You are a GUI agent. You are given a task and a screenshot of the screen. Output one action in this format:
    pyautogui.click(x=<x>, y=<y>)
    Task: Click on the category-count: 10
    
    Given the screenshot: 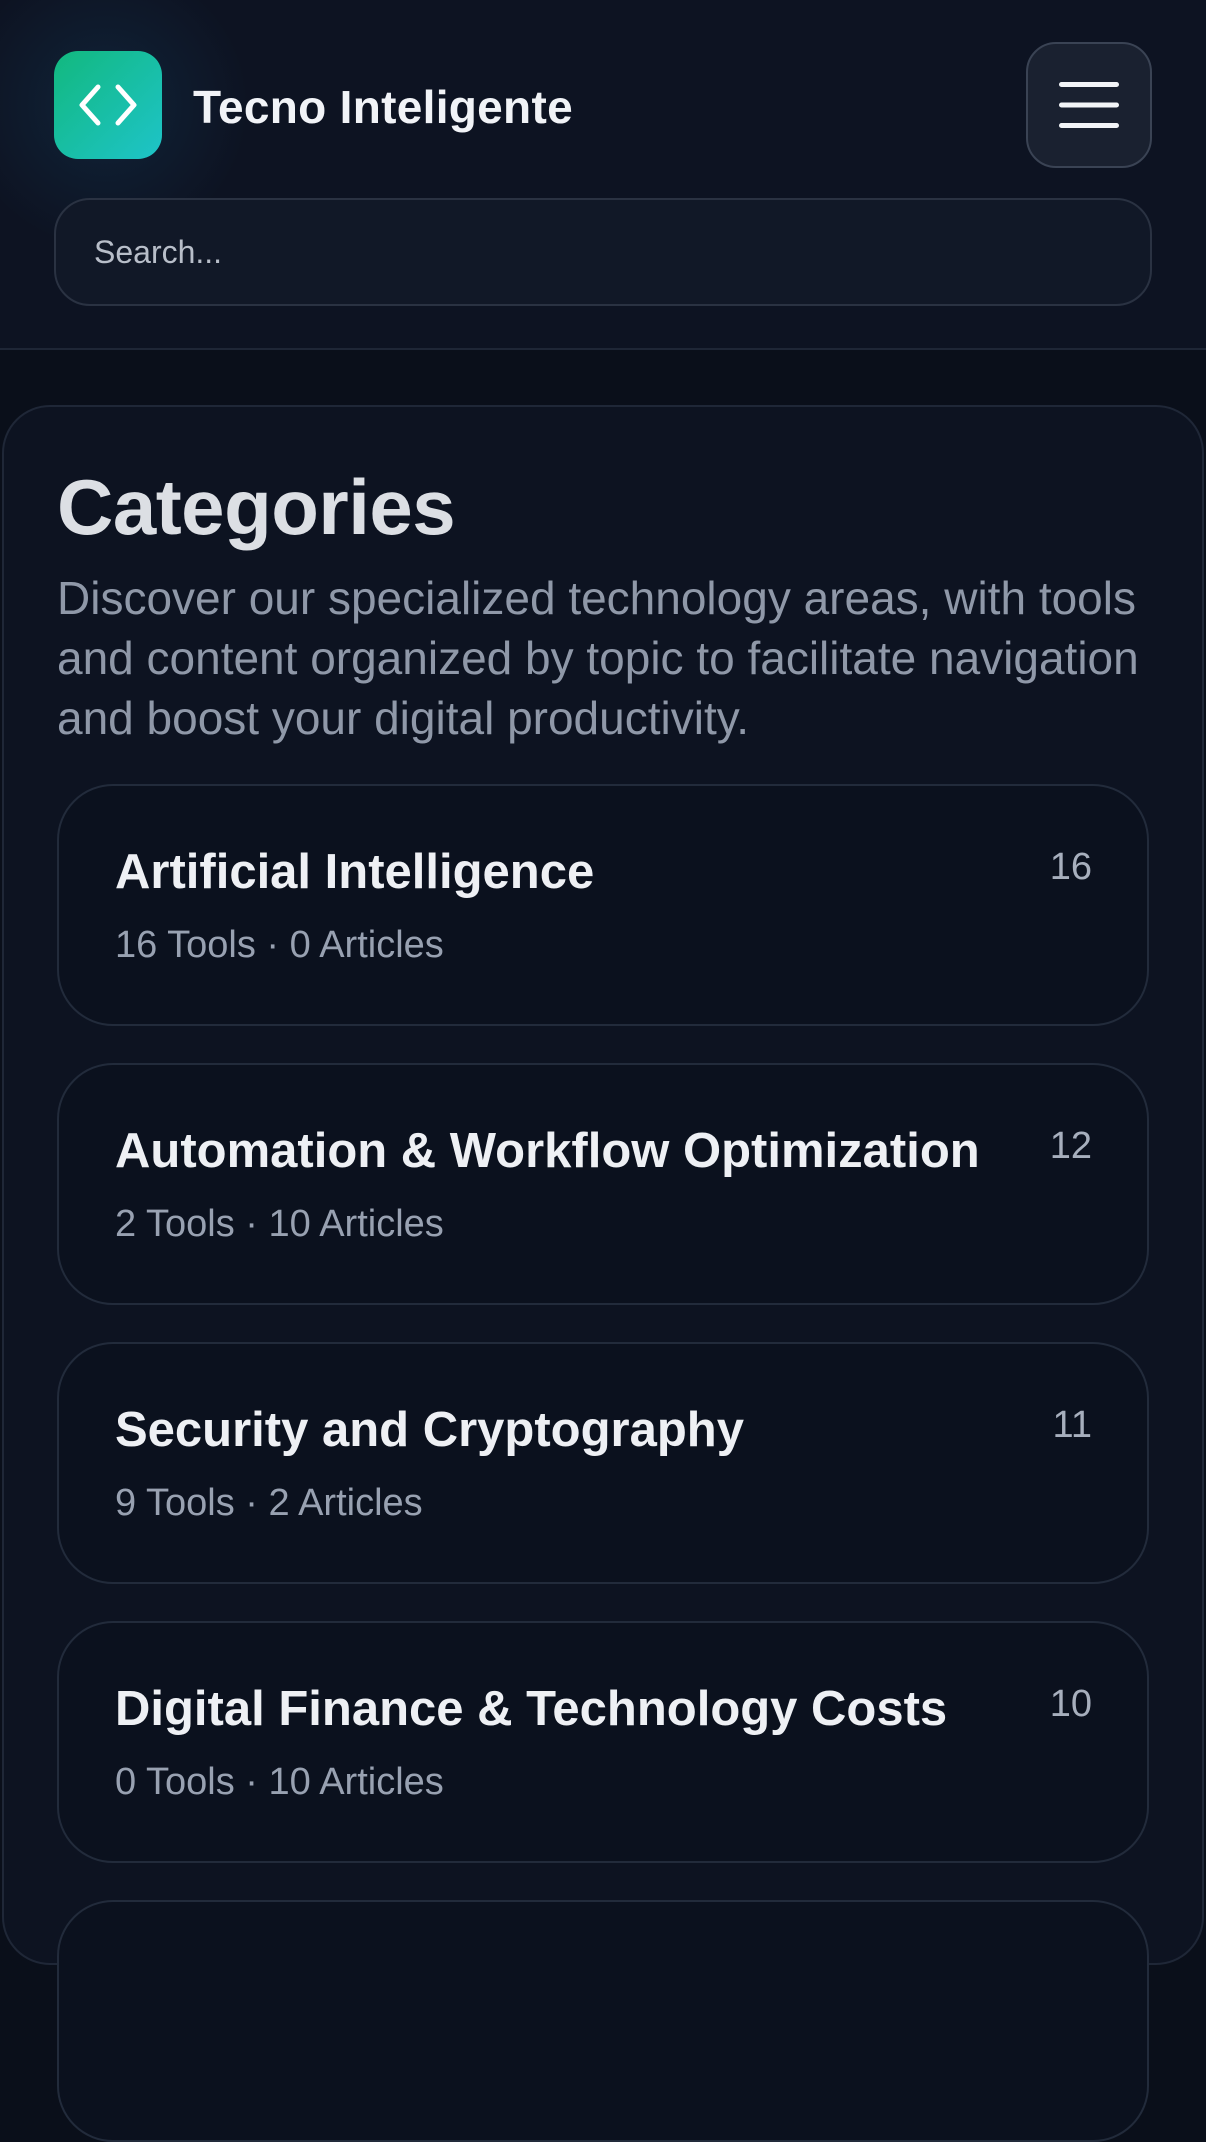 What is the action you would take?
    pyautogui.click(x=1070, y=1704)
    